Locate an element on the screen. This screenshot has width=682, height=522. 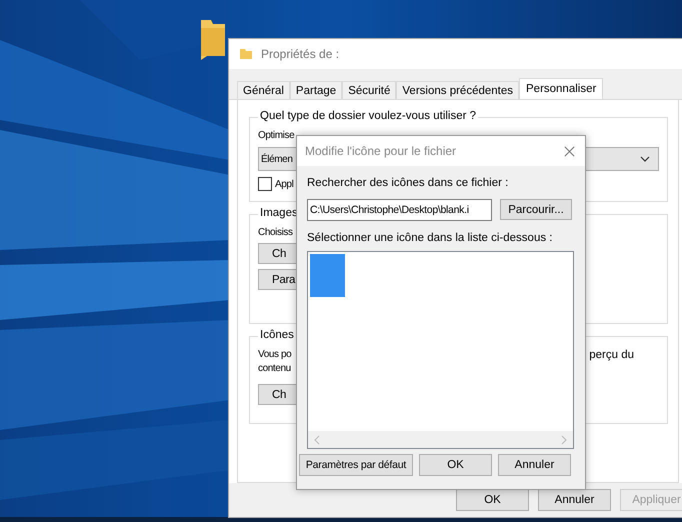
file-path-field: C:\Users\Christophe\Desktop\blank.i is located at coordinates (399, 210).